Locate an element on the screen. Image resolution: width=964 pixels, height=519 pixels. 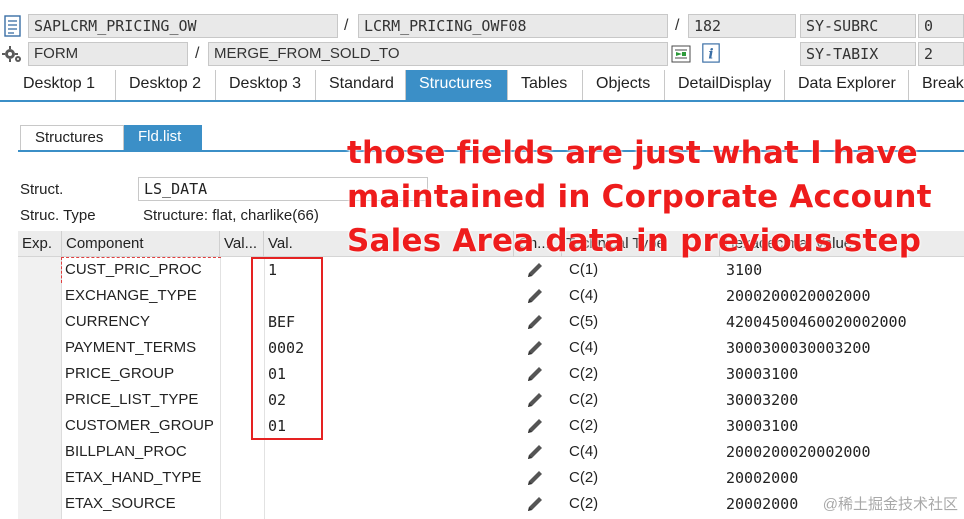
annotation-line: those fields are just what I have is located at coordinates (632, 153).